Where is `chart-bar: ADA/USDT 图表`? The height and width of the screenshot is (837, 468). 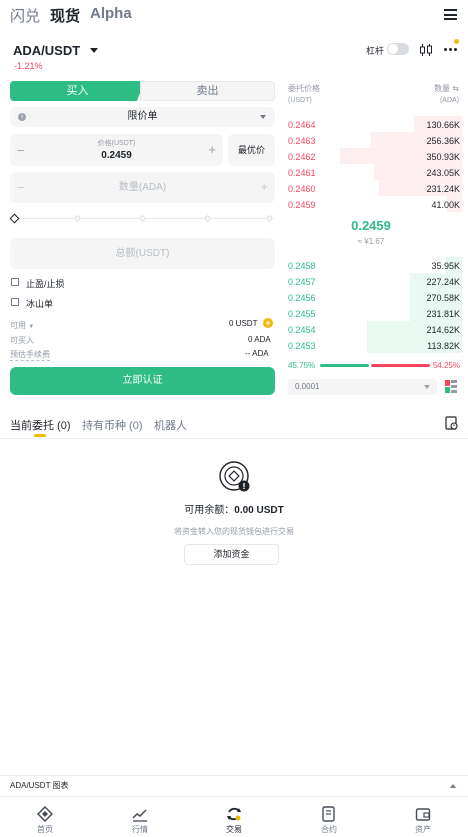 chart-bar: ADA/USDT 图表 is located at coordinates (234, 786).